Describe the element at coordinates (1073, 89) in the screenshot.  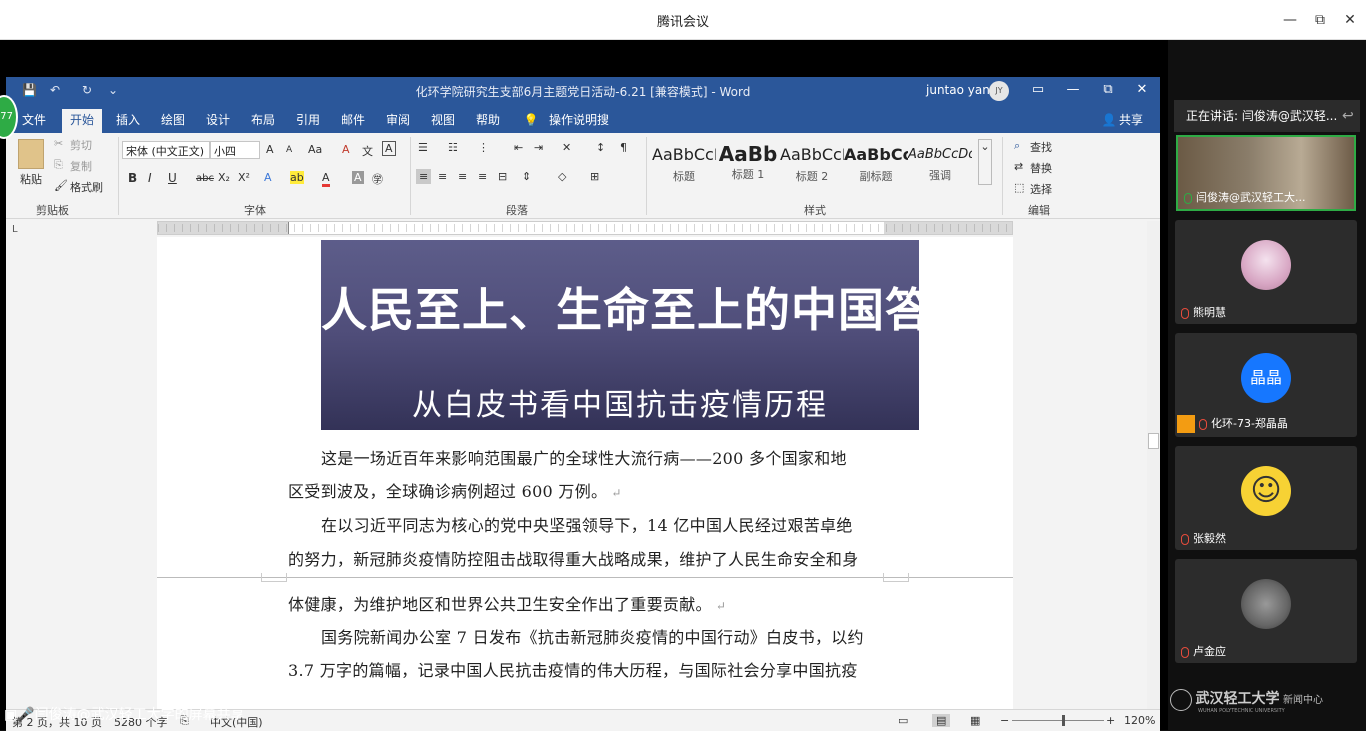
I see `word-minimize-icon: —` at that location.